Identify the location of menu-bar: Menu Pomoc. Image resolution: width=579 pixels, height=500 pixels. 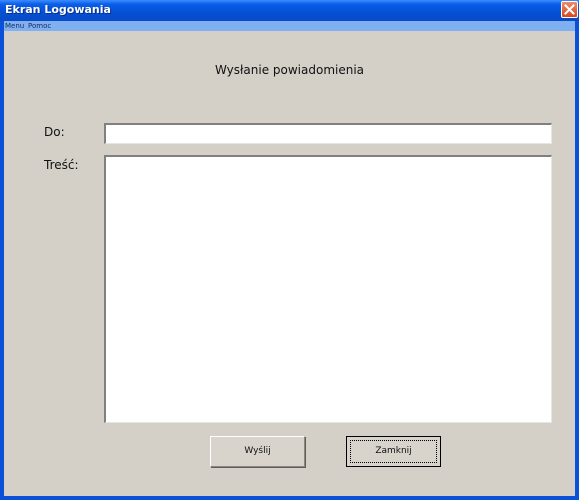
(289, 26).